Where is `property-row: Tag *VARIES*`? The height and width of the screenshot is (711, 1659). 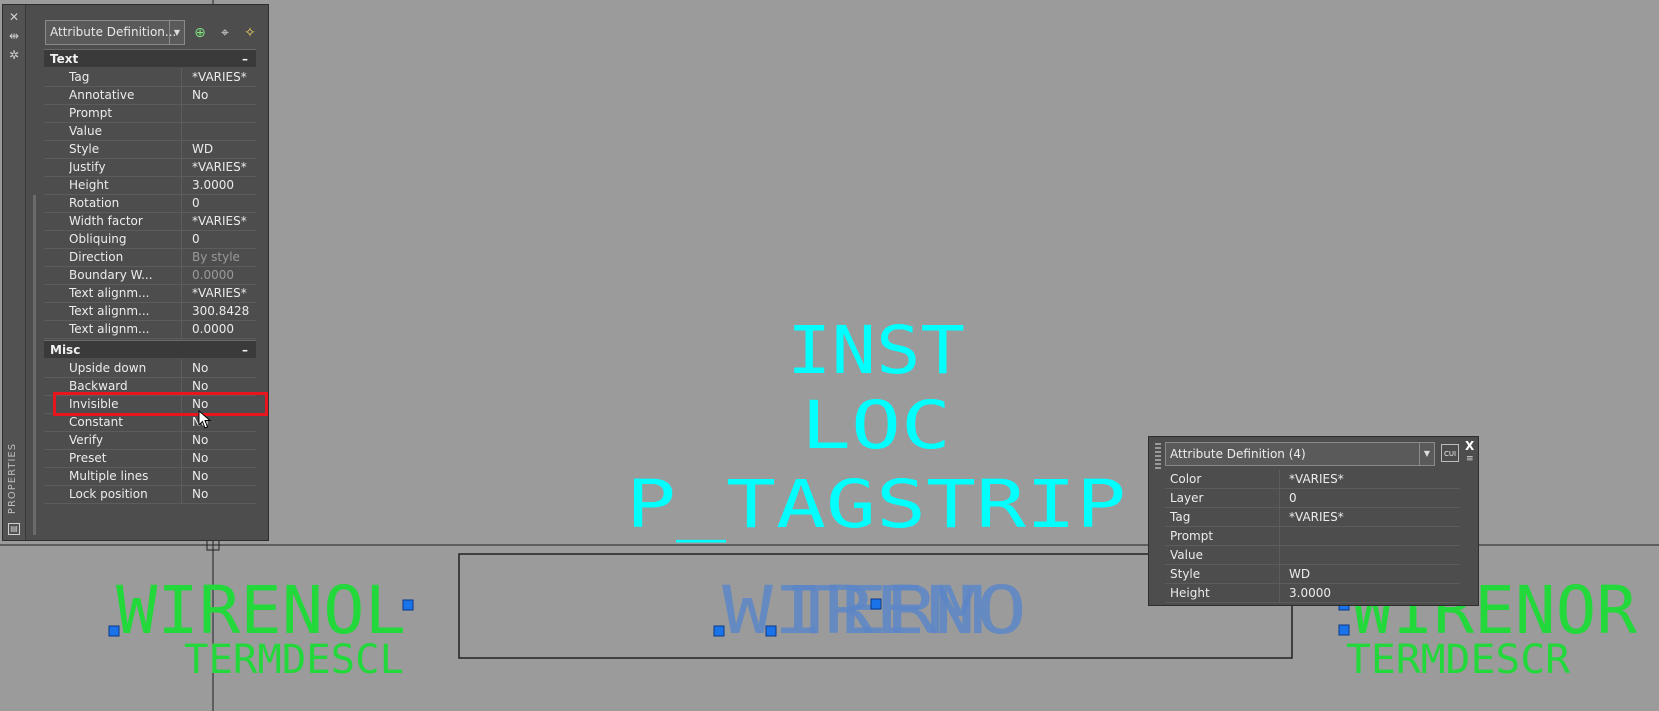 property-row: Tag *VARIES* is located at coordinates (150, 77).